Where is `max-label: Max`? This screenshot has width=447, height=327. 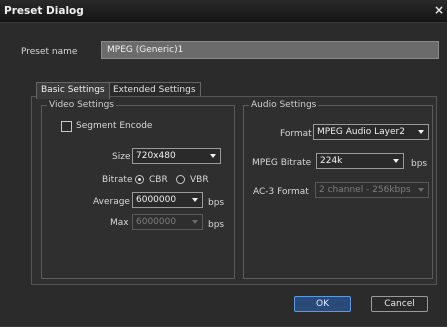
max-label: Max is located at coordinates (119, 223).